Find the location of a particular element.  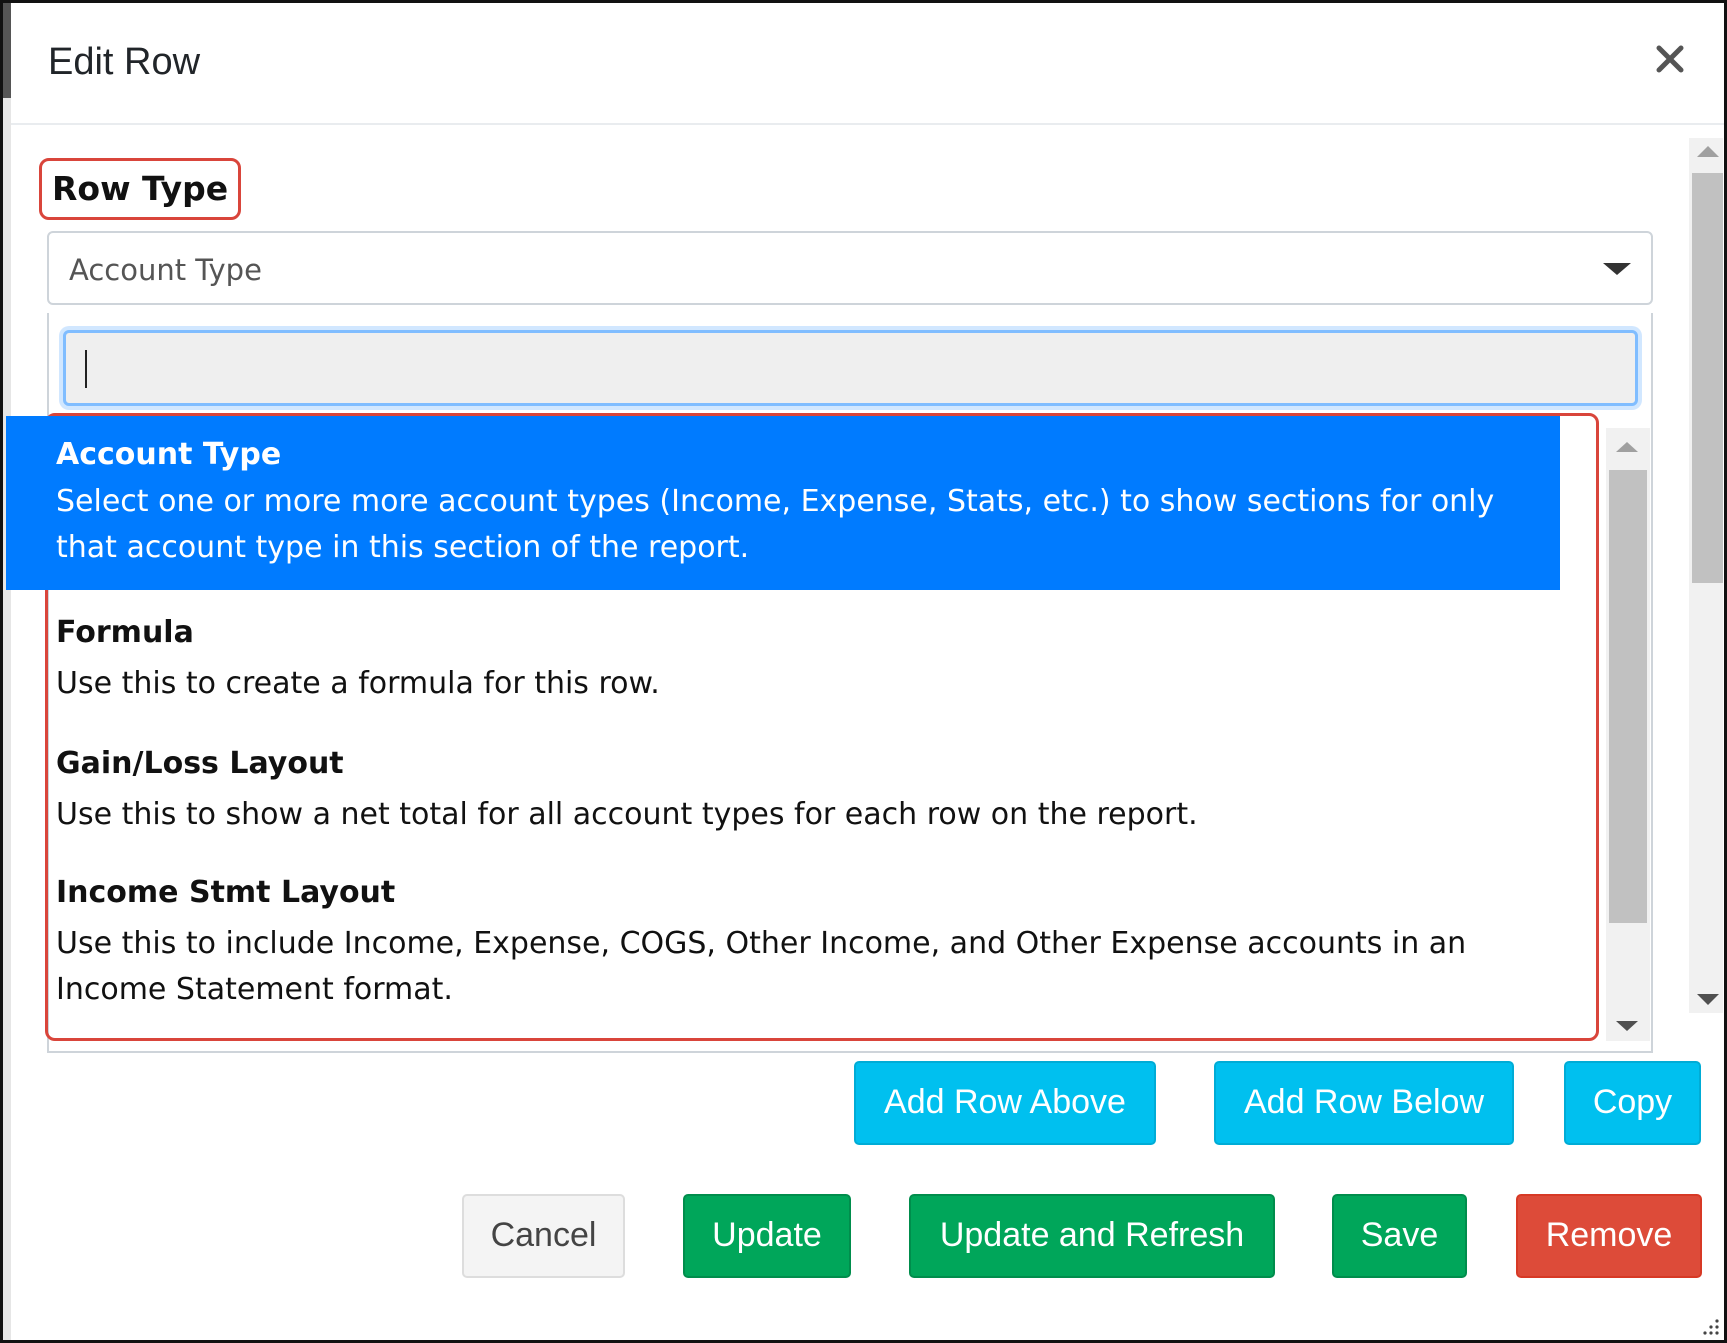

options-scrollbar is located at coordinates (1628, 734).